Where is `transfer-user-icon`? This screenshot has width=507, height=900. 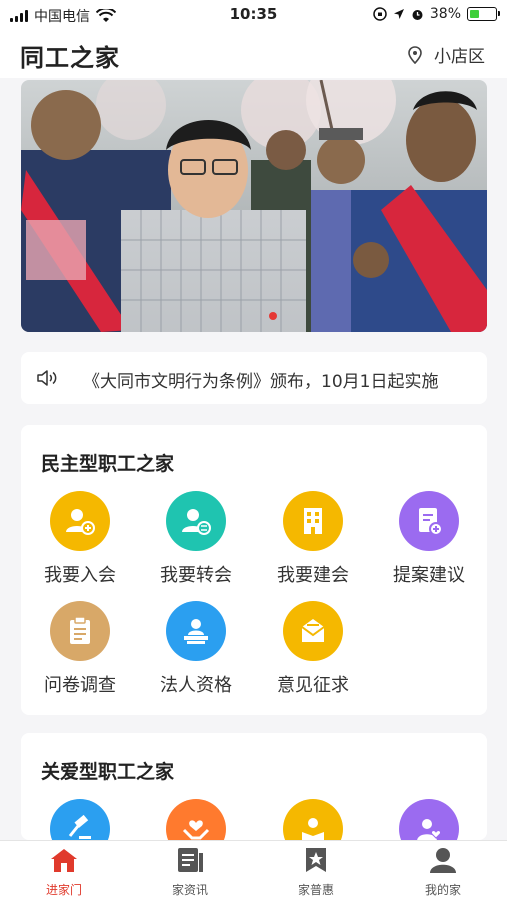
transfer-user-icon is located at coordinates (196, 521).